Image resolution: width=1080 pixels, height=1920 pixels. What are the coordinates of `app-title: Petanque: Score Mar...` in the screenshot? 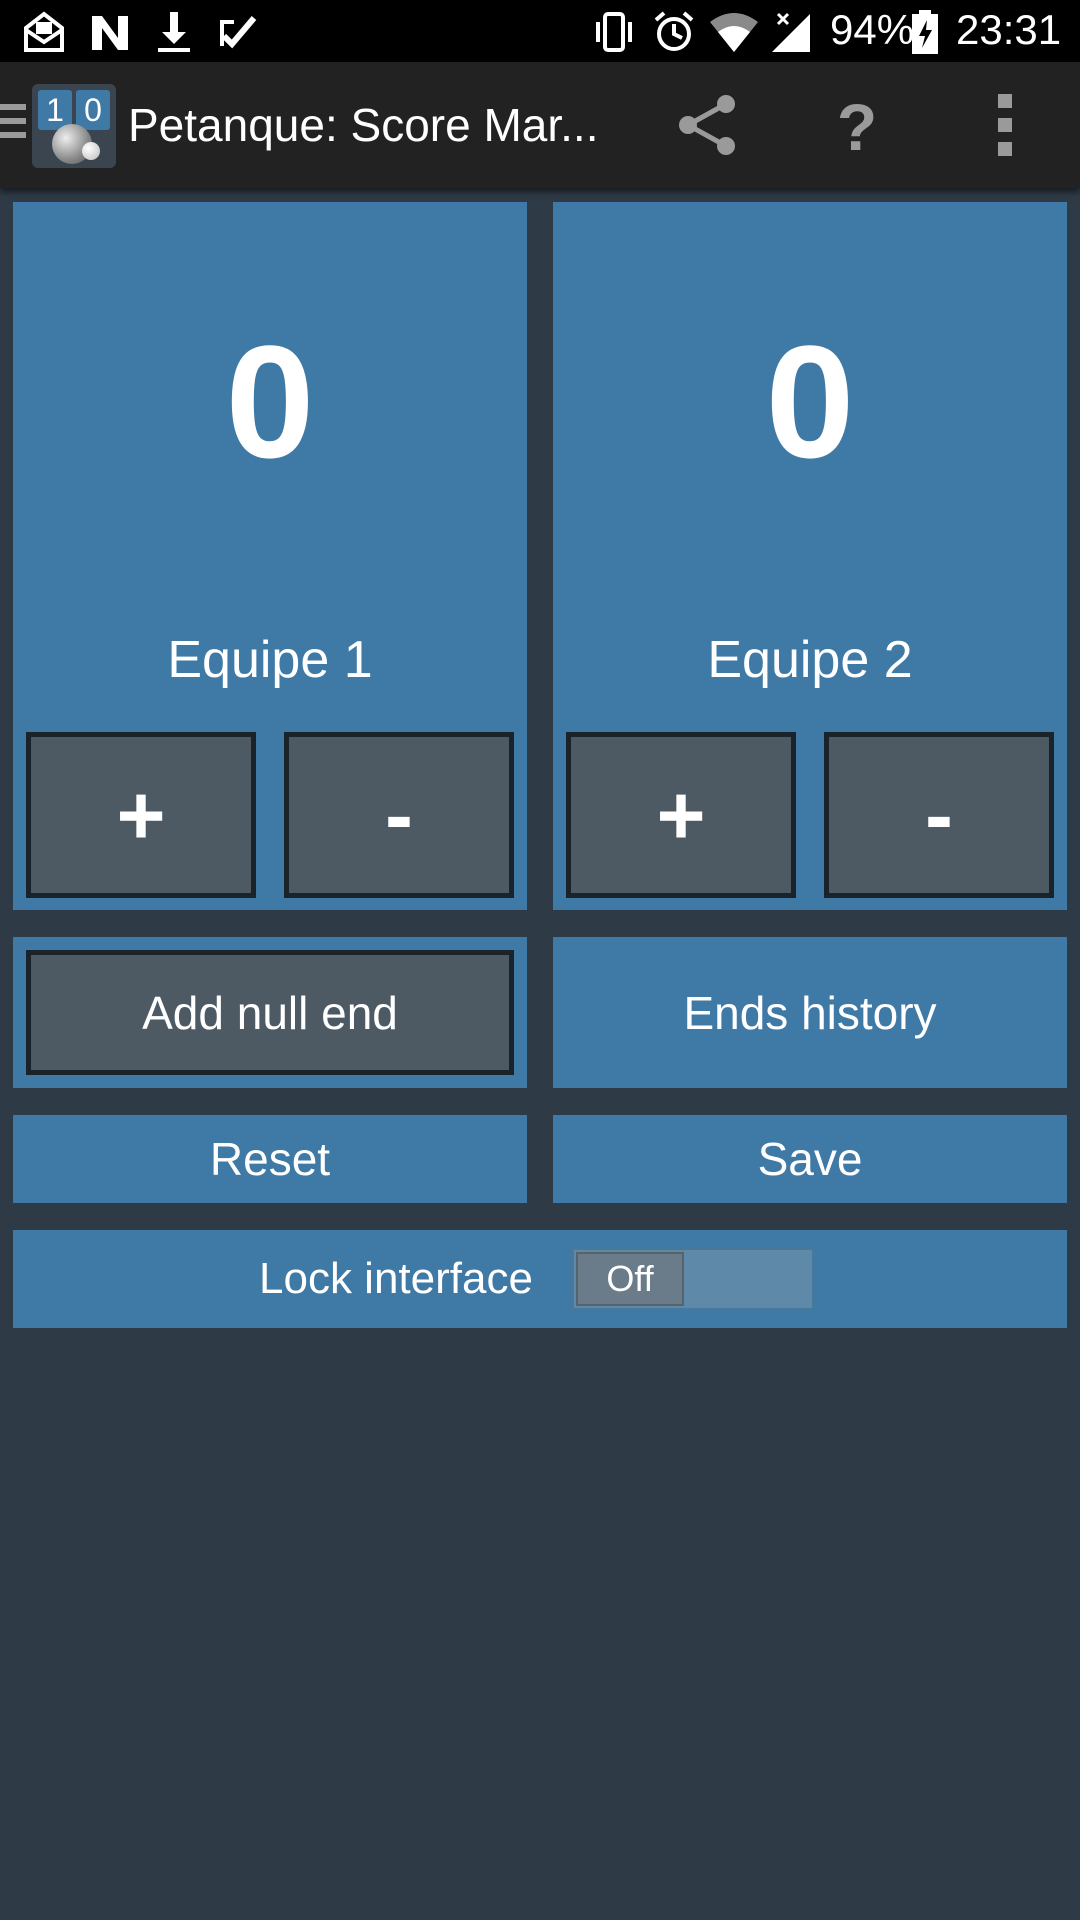 It's located at (363, 125).